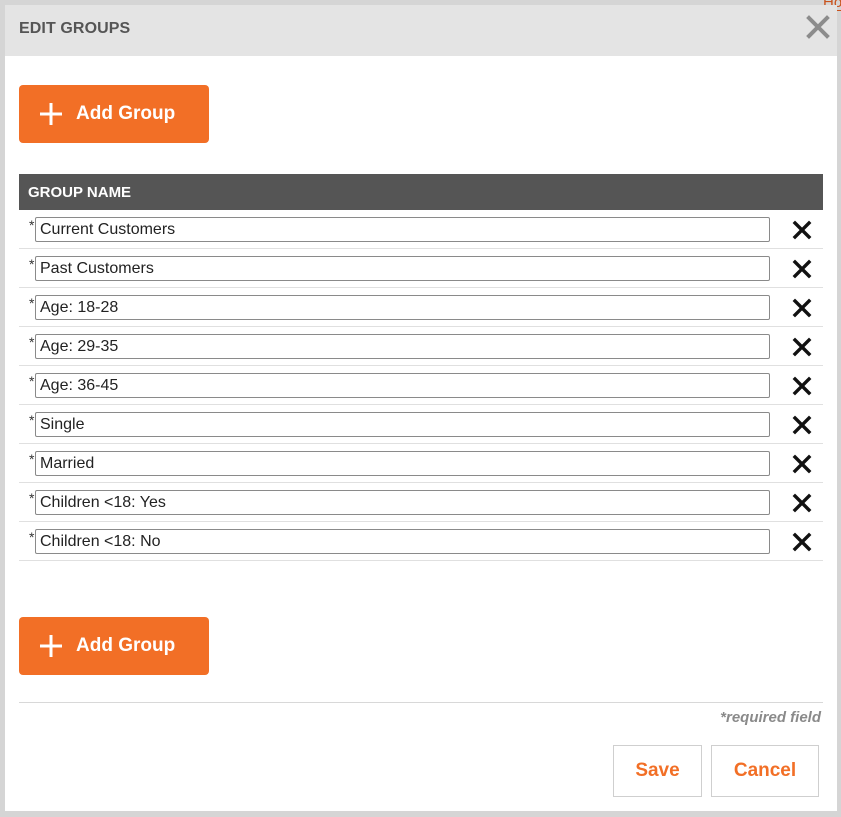 The height and width of the screenshot is (817, 841). Describe the element at coordinates (75, 28) in the screenshot. I see `dialog-title: EDIT GROUPS` at that location.